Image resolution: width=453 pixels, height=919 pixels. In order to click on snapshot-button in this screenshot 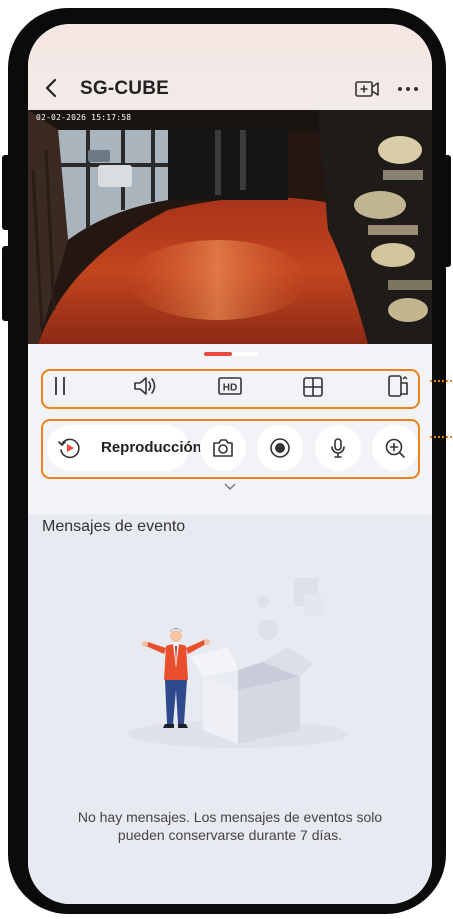, I will do `click(223, 448)`.